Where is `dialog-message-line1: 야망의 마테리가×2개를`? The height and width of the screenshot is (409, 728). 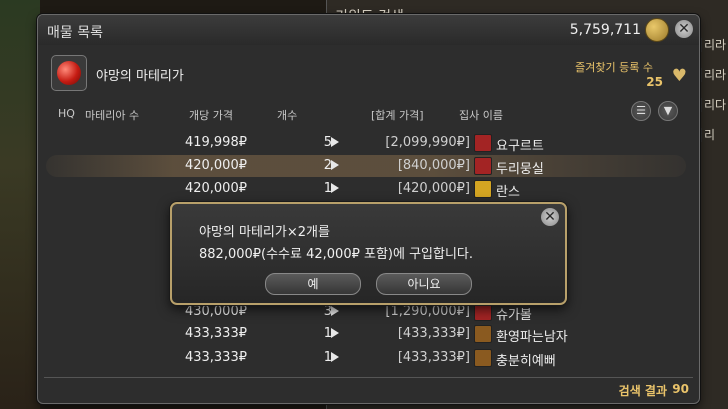 dialog-message-line1: 야망의 마테리가×2개를 is located at coordinates (264, 232).